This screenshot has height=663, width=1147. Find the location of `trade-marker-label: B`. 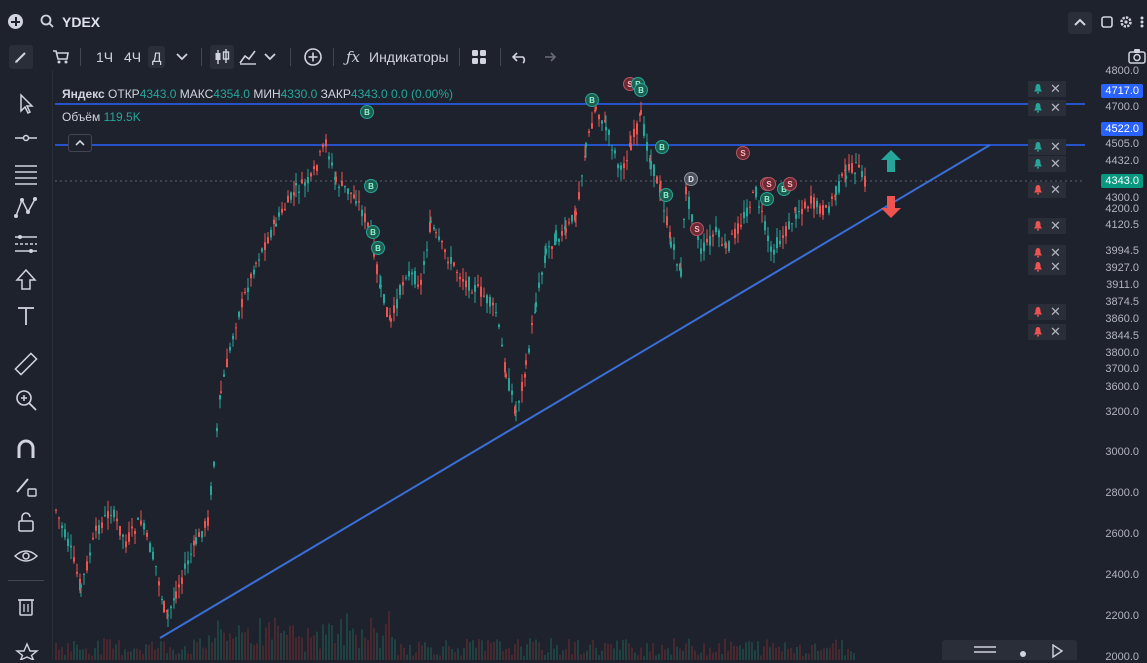

trade-marker-label: B is located at coordinates (641, 90).